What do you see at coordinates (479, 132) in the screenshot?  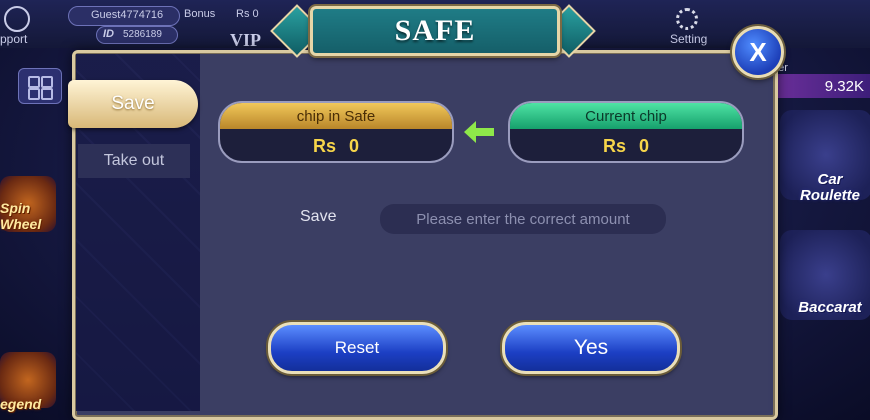 I see `arrow-left-icon` at bounding box center [479, 132].